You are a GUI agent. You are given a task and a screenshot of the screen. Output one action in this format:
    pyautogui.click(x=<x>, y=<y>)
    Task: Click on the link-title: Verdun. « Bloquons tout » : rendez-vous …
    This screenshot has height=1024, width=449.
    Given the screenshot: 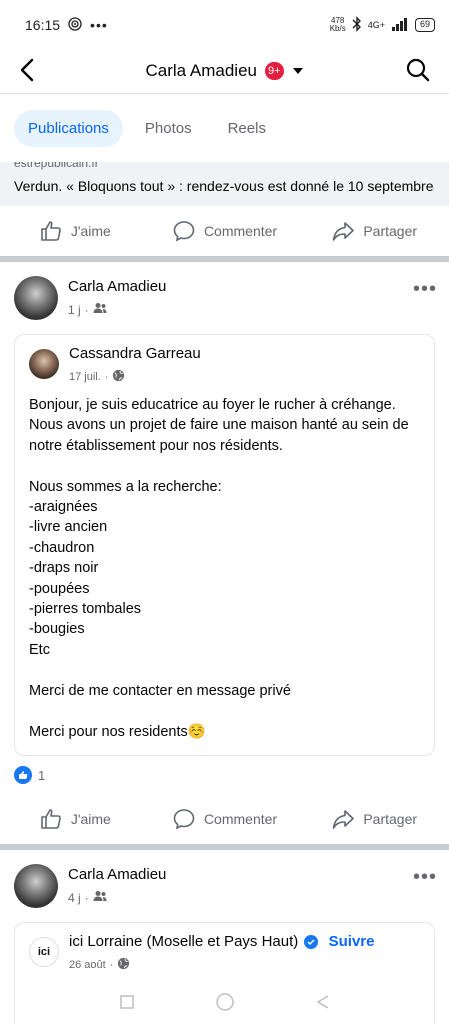 What is the action you would take?
    pyautogui.click(x=224, y=186)
    